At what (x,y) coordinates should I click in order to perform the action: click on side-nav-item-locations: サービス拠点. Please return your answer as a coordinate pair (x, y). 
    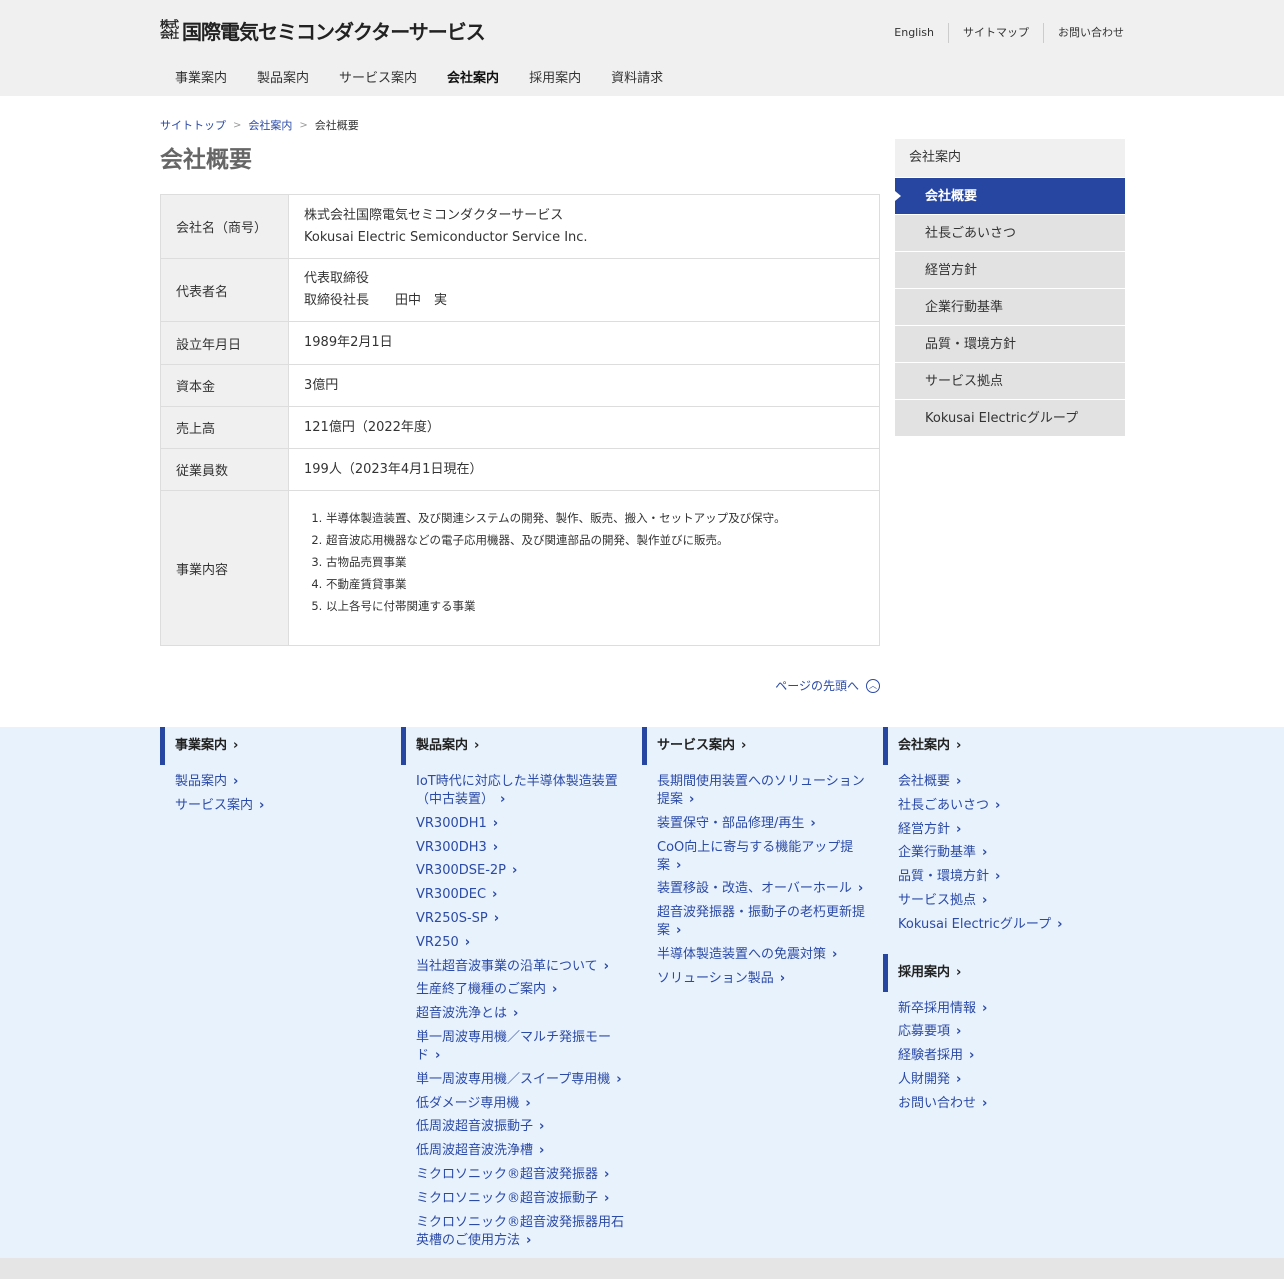
    Looking at the image, I should click on (1010, 380).